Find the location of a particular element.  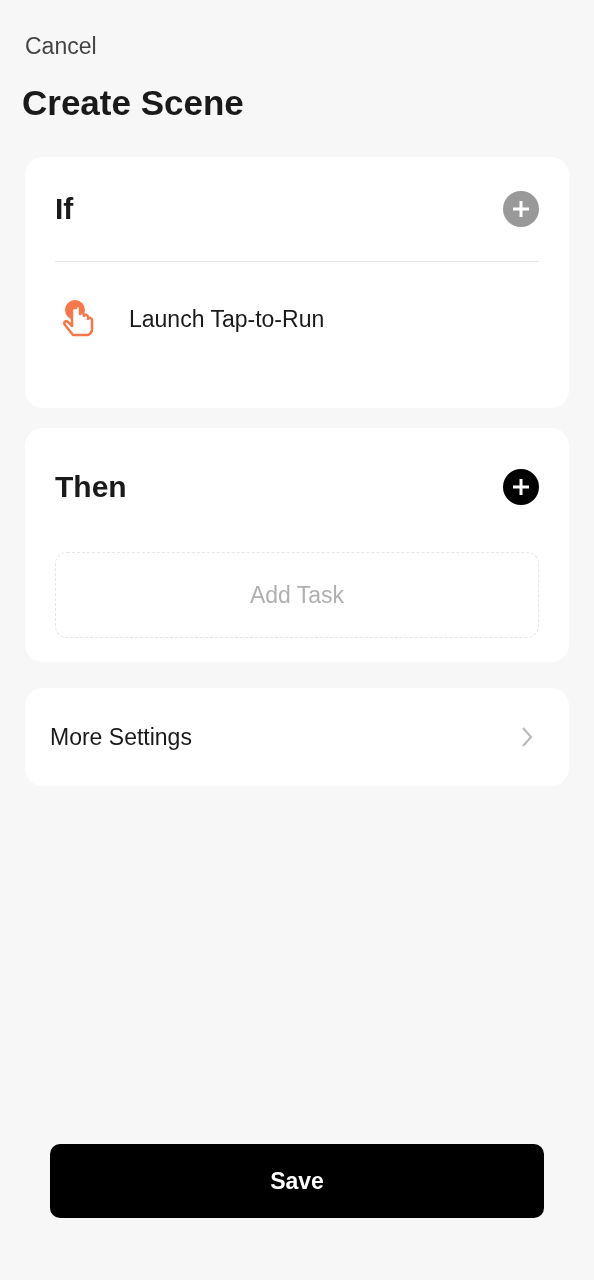

page-title: Create Scene is located at coordinates (133, 103).